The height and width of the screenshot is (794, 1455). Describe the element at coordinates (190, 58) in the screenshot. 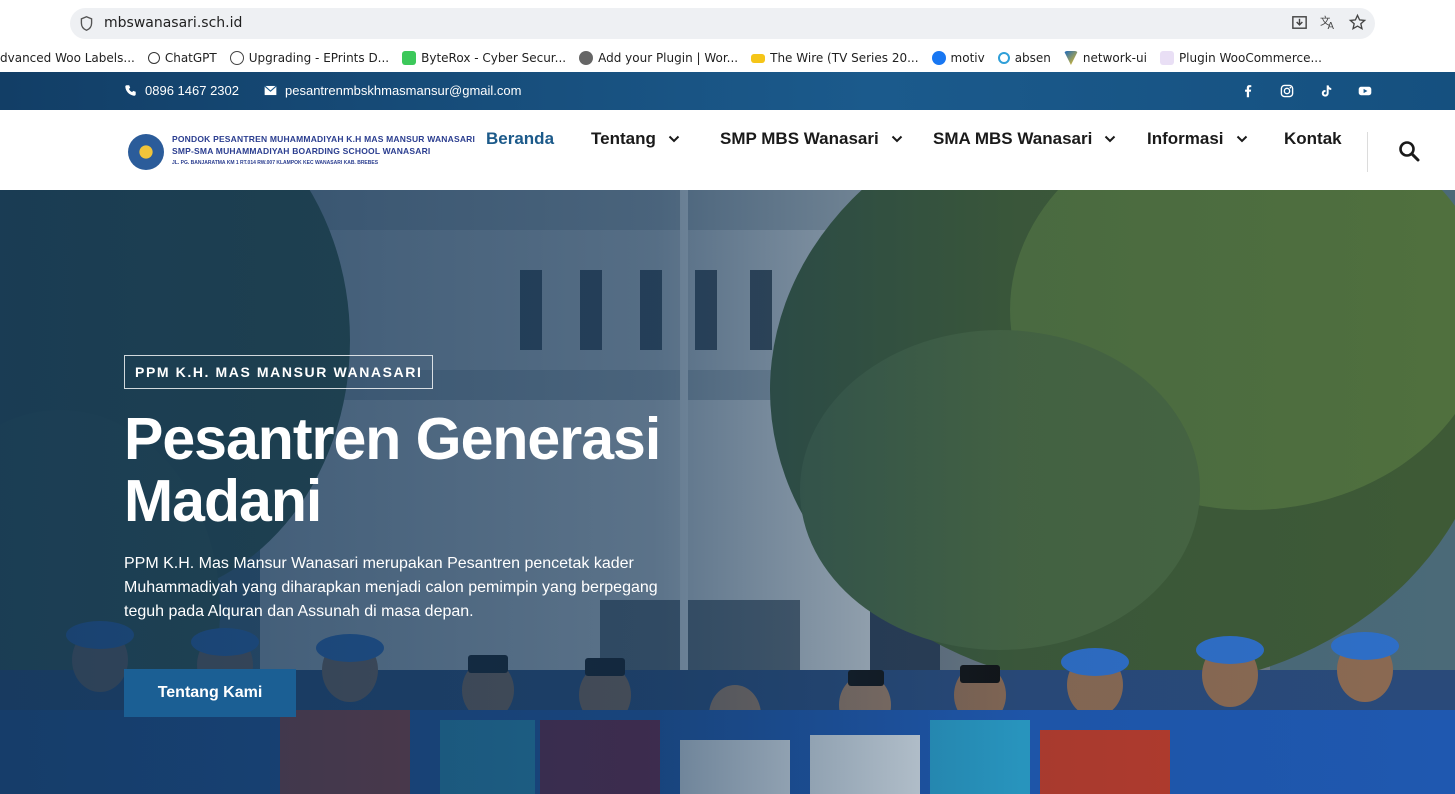

I see `bookmark-label: ChatGPT` at that location.